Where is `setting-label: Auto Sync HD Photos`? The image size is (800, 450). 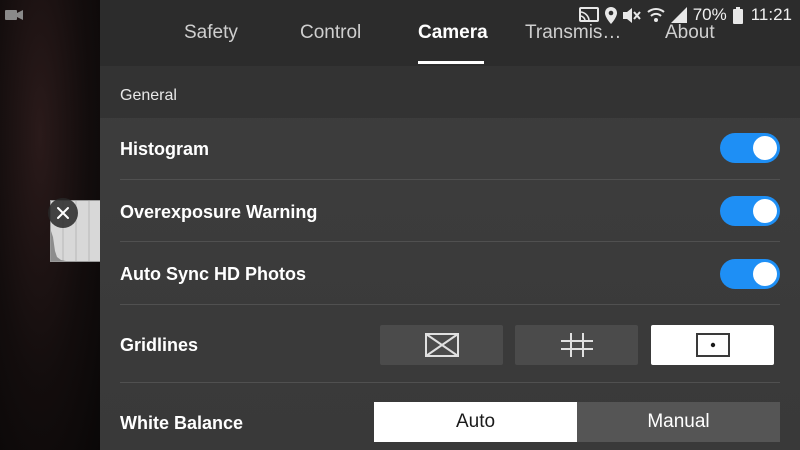 setting-label: Auto Sync HD Photos is located at coordinates (213, 274).